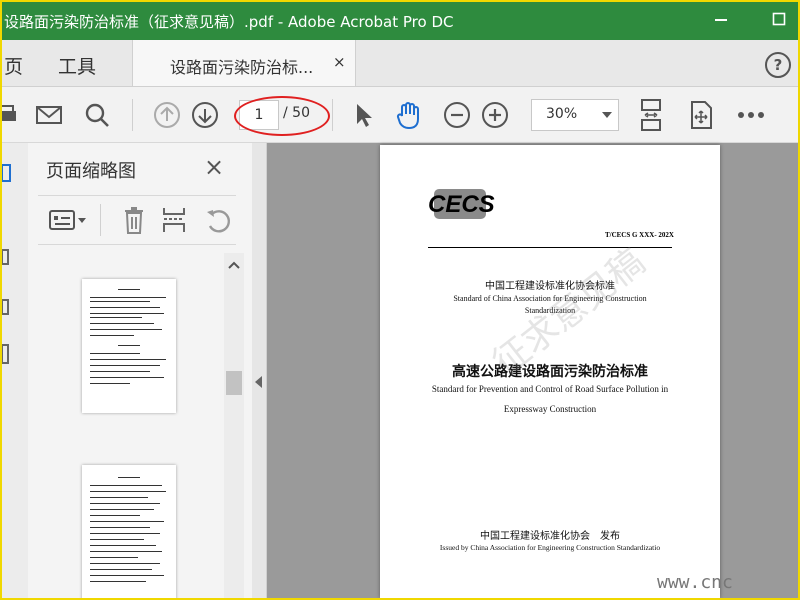 Image resolution: width=800 pixels, height=600 pixels. What do you see at coordinates (12, 115) in the screenshot?
I see `print-icon` at bounding box center [12, 115].